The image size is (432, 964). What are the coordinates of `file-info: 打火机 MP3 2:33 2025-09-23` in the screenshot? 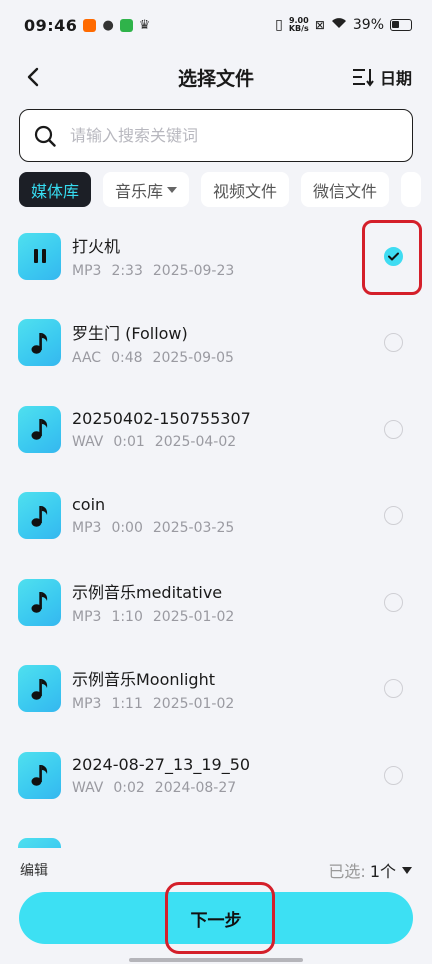 It's located at (153, 256).